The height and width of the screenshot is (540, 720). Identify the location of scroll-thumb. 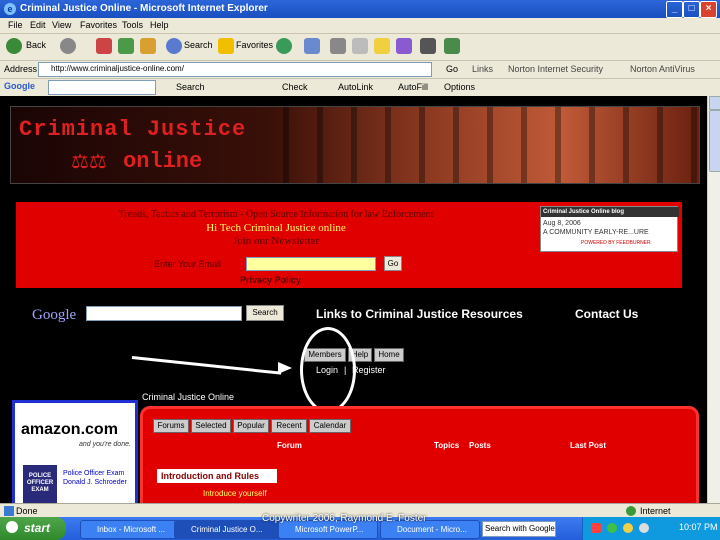
(714, 141).